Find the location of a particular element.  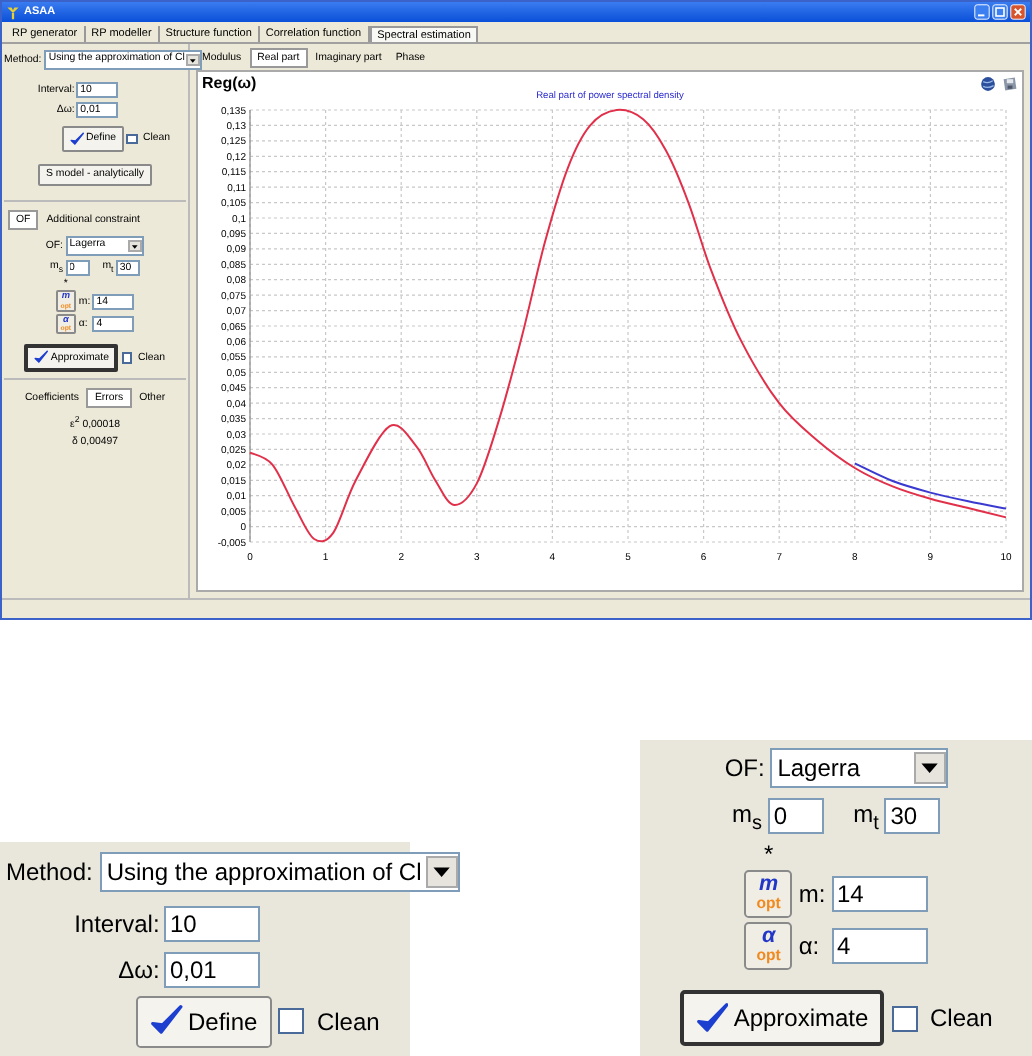

approximate-button: Approximate is located at coordinates (782, 1018).